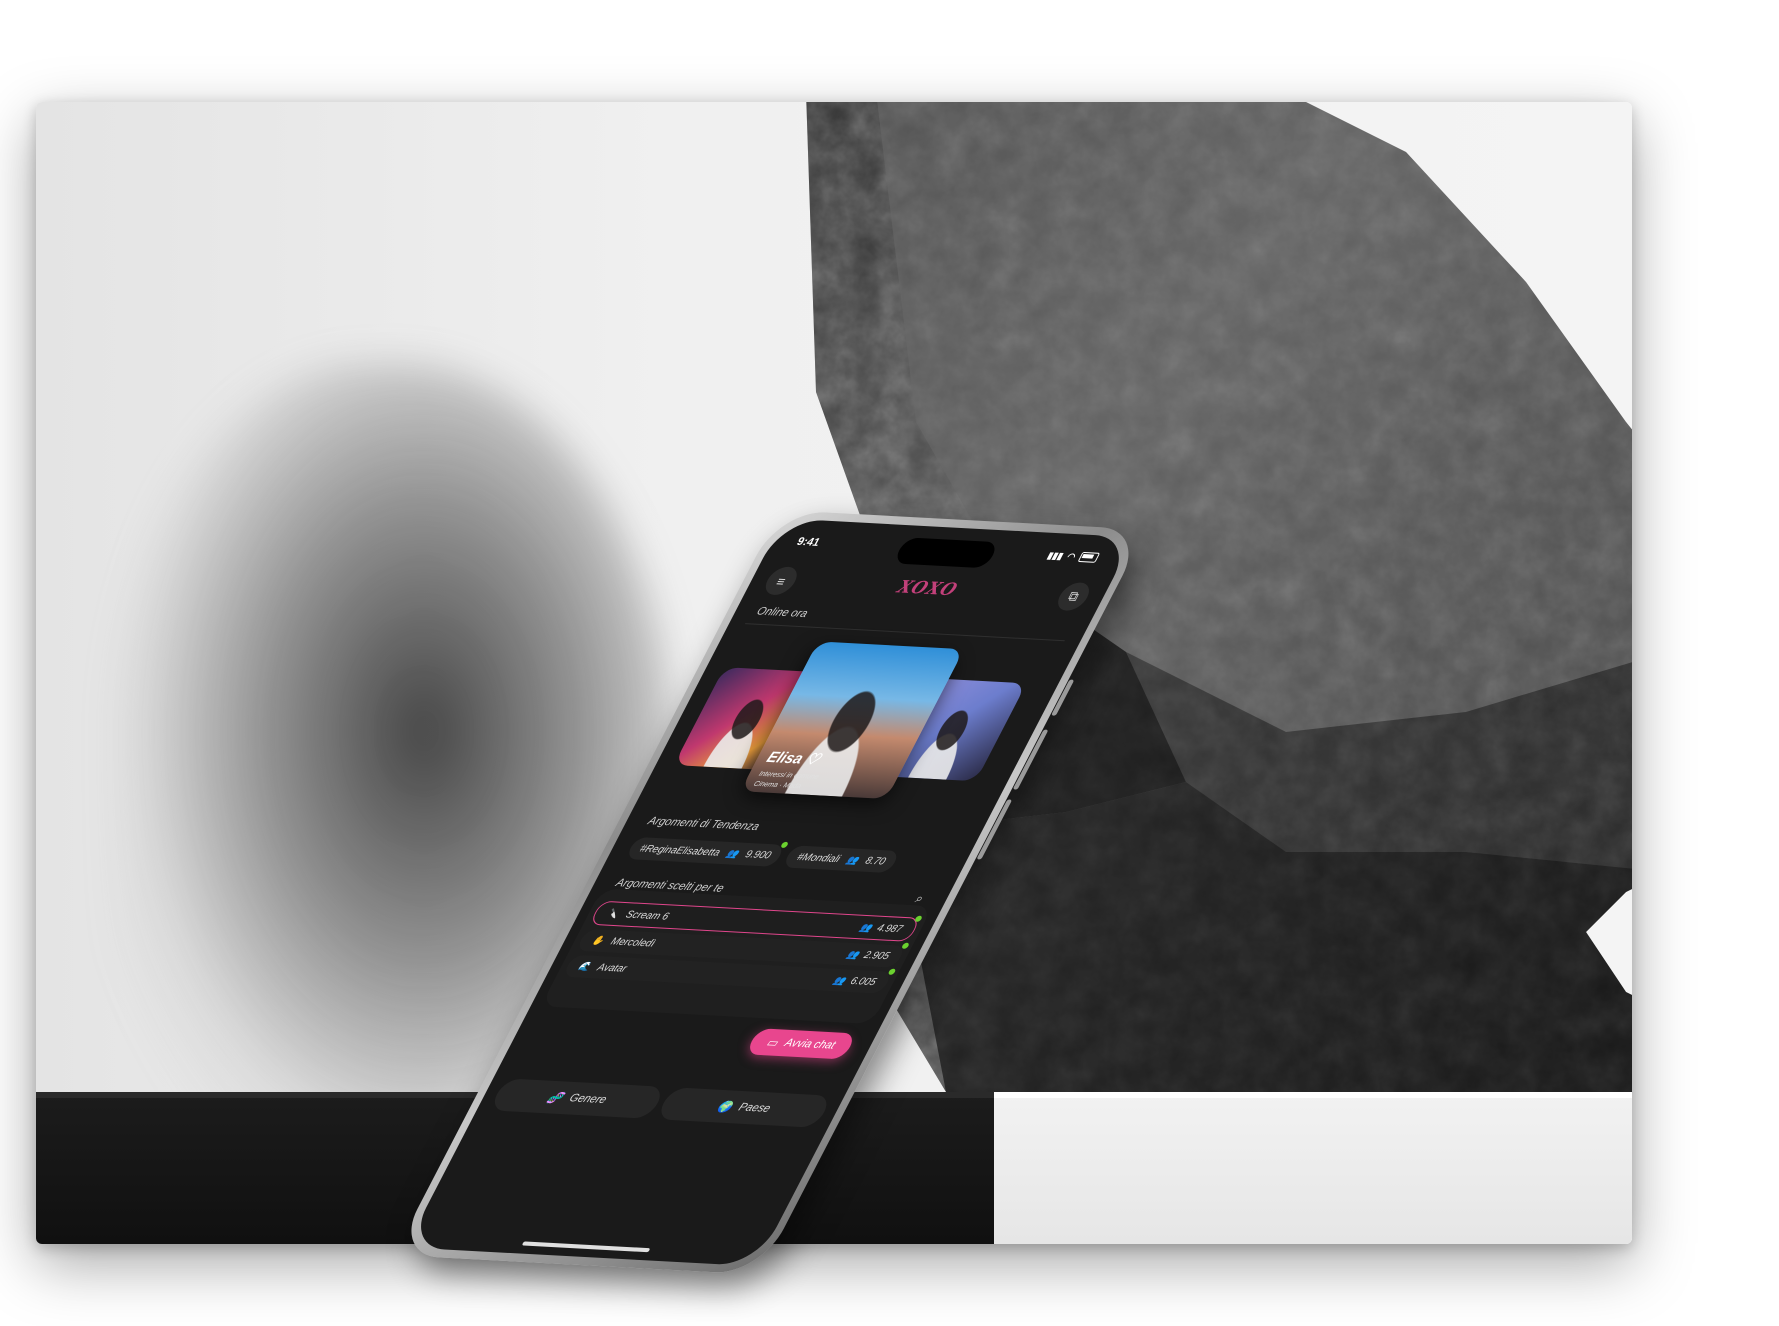 Image resolution: width=1779 pixels, height=1326 pixels. What do you see at coordinates (889, 928) in the screenshot?
I see `topic-count: 4.987` at bounding box center [889, 928].